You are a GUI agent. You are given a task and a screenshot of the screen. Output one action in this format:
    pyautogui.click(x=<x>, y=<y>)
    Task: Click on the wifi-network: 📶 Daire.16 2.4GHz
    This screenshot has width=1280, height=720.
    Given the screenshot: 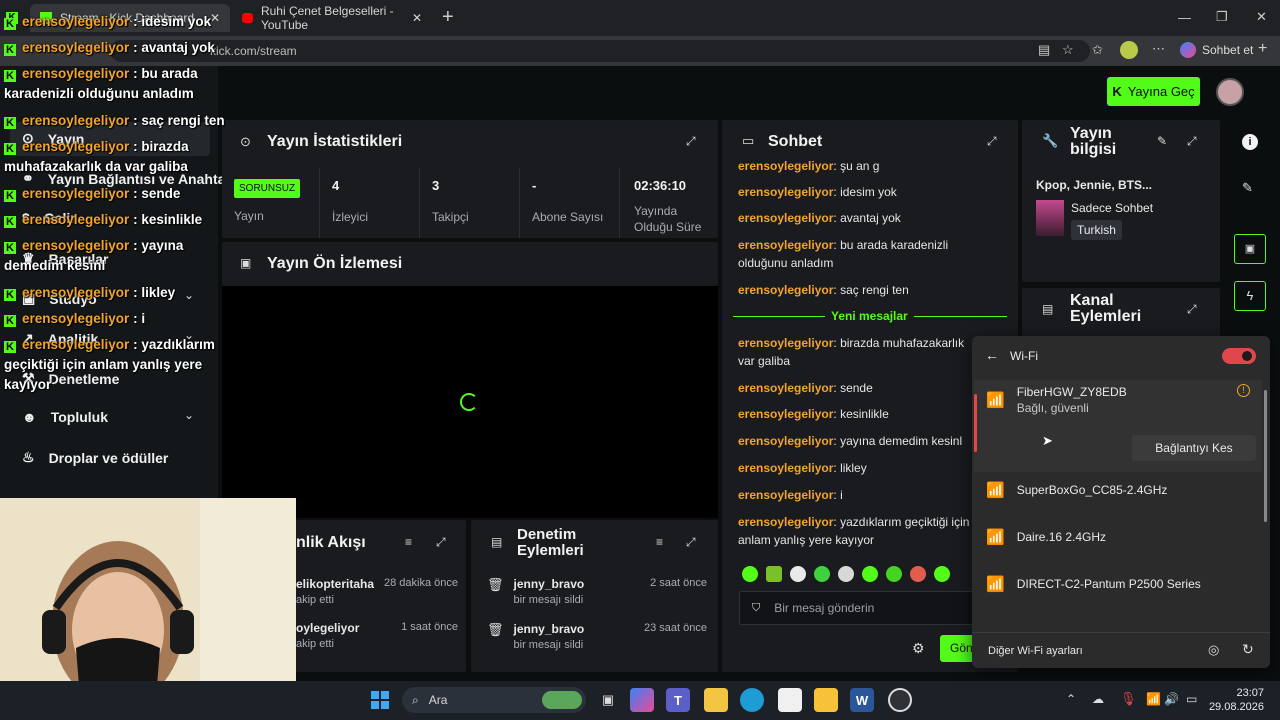 What is the action you would take?
    pyautogui.click(x=1046, y=537)
    